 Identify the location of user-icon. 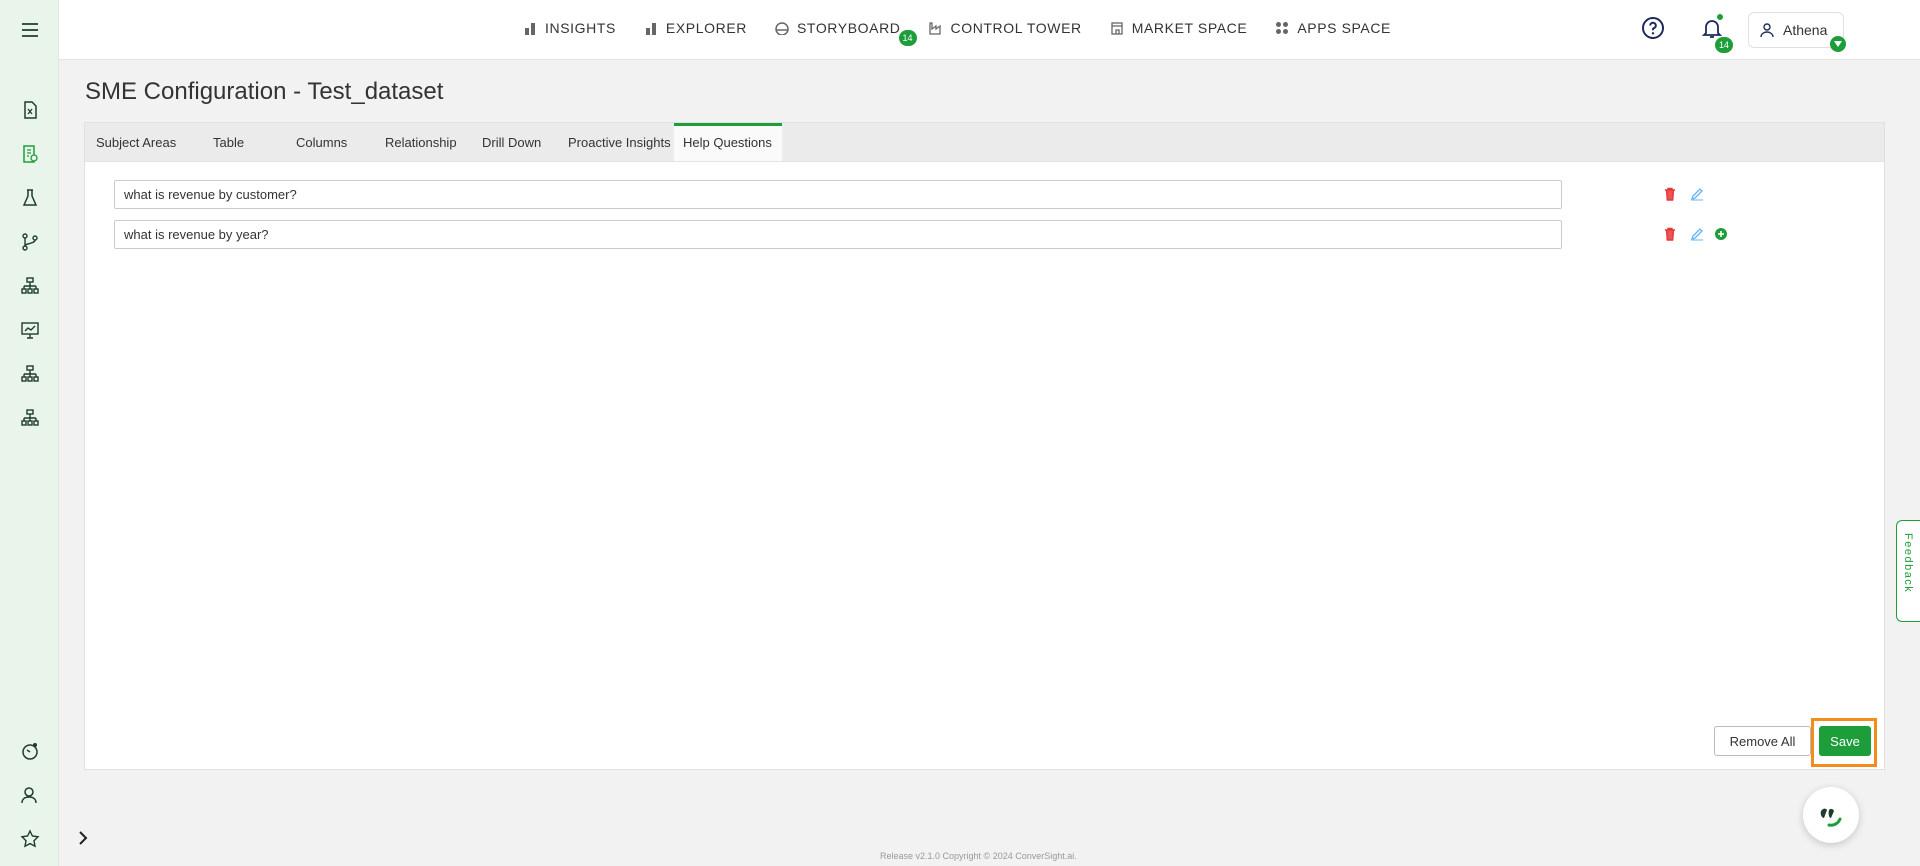
(1767, 30).